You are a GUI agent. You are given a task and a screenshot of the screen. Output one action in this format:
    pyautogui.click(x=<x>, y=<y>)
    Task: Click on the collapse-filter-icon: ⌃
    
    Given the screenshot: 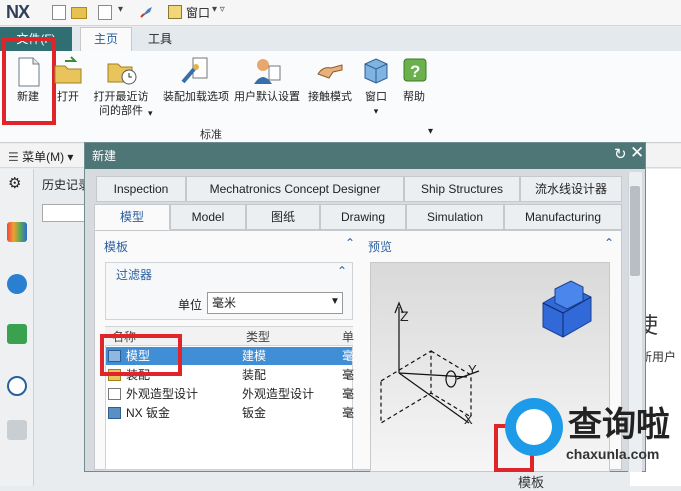 What is the action you would take?
    pyautogui.click(x=342, y=271)
    